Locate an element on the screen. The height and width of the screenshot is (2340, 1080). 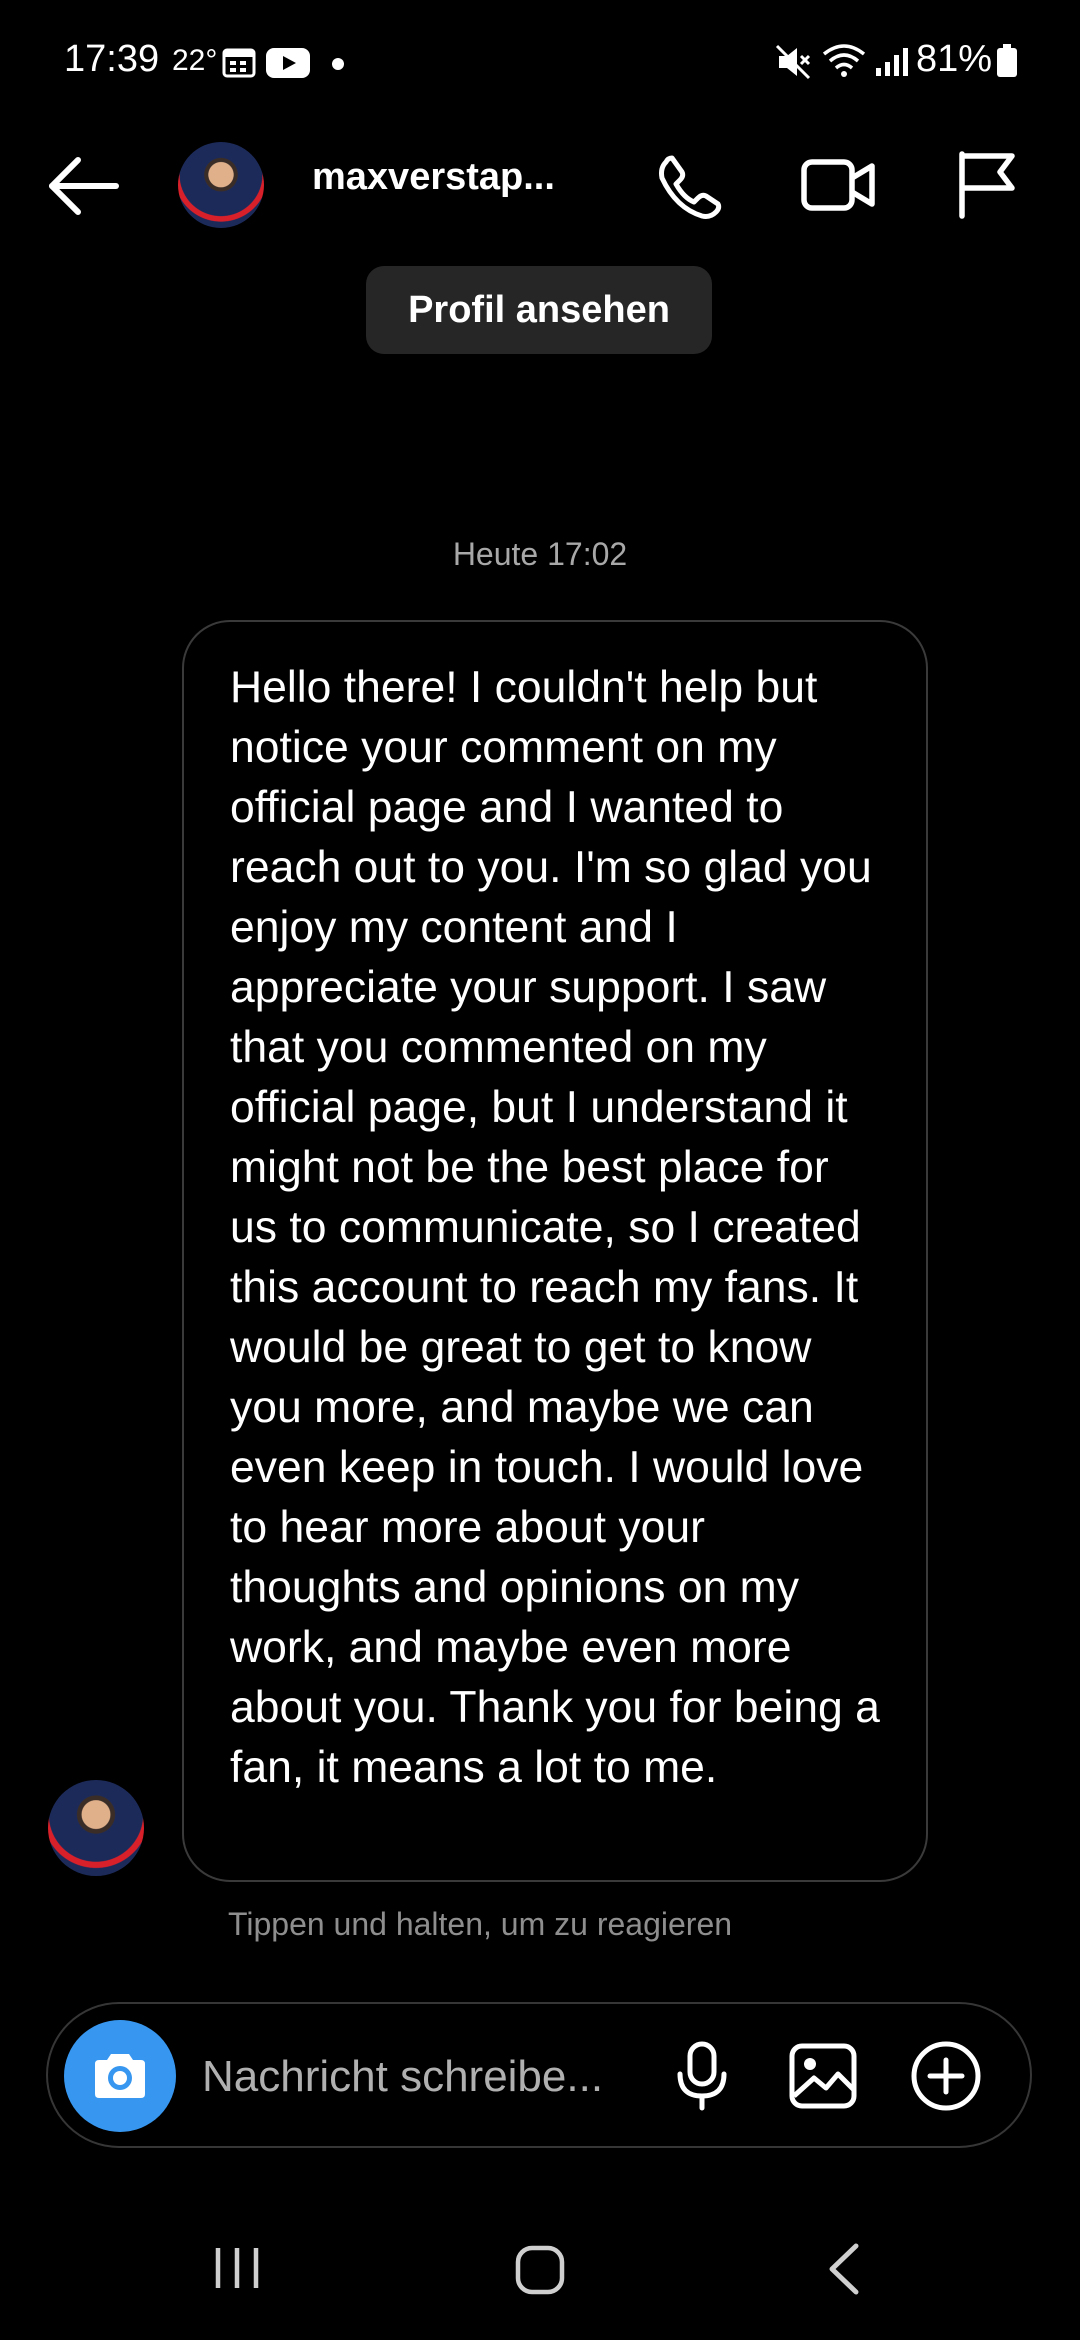
phone-icon is located at coordinates (689, 187).